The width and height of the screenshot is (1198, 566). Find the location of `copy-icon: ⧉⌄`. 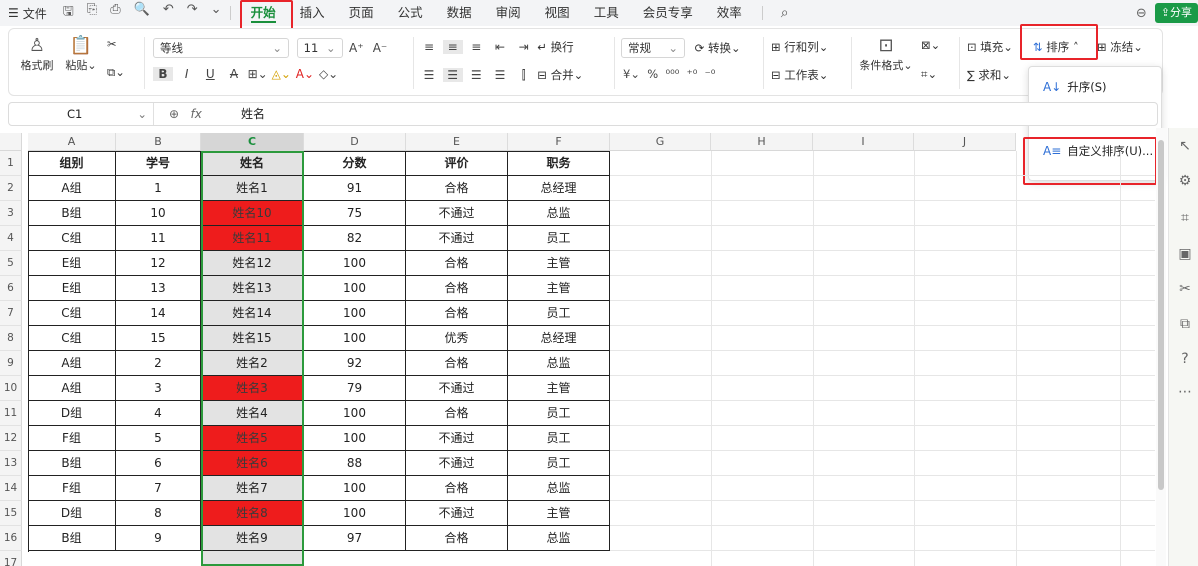

copy-icon: ⧉⌄ is located at coordinates (116, 72).